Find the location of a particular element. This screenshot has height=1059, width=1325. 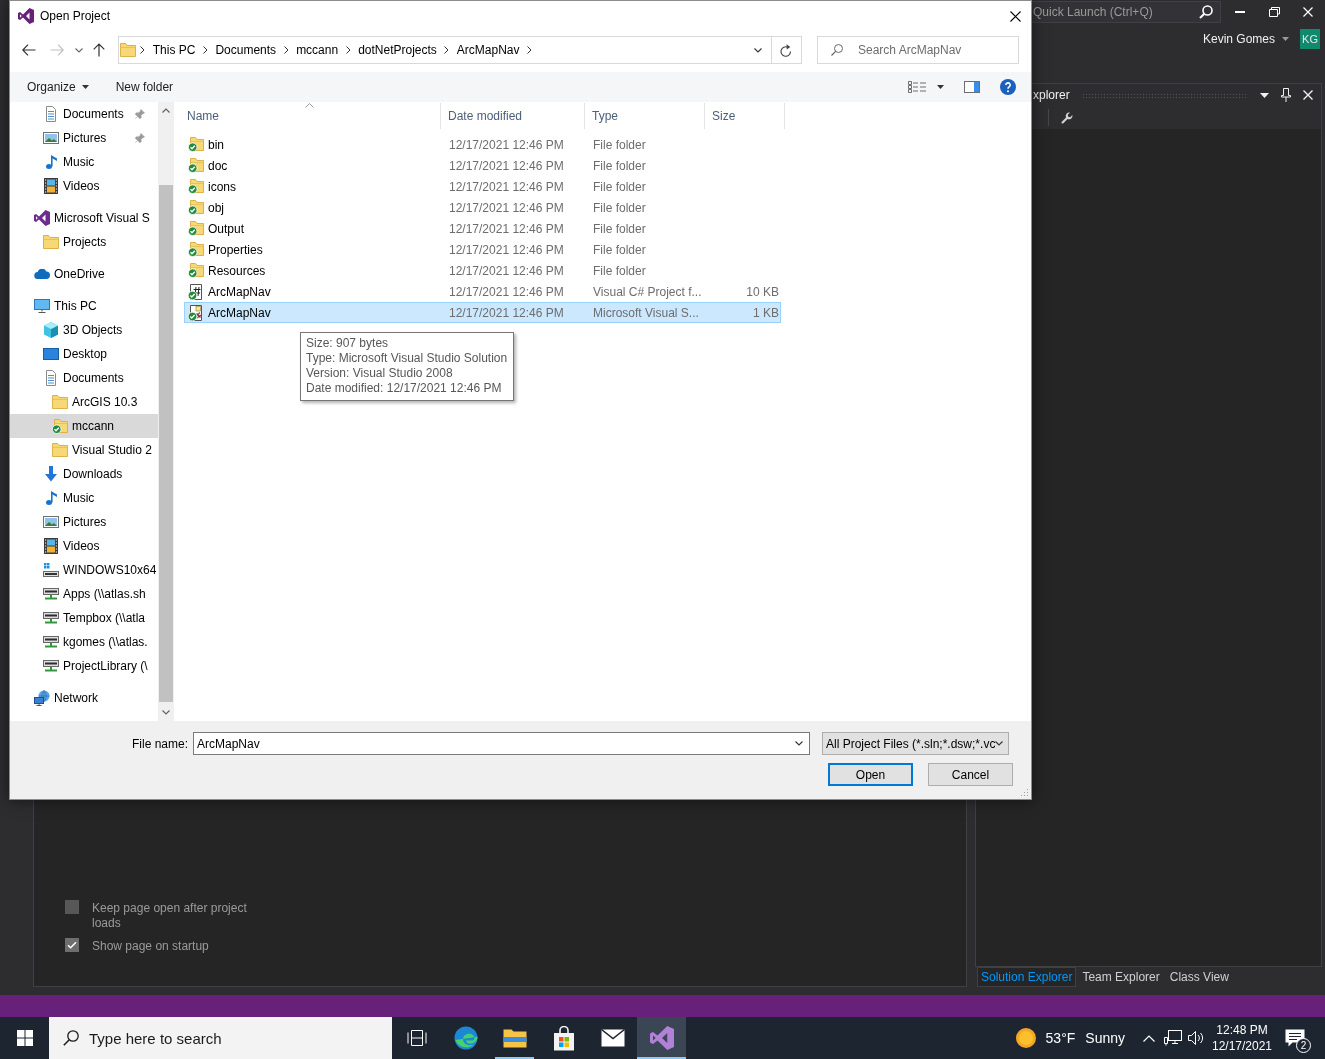

notification-button: 2 is located at coordinates (1295, 1038).